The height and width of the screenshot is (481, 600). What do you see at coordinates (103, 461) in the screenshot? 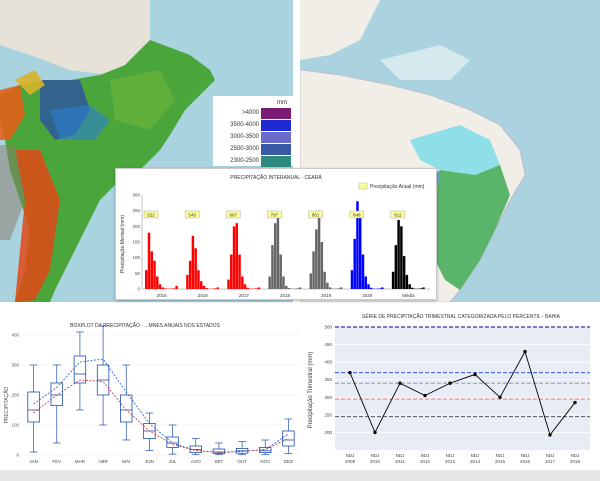
I see `x-tick-label: ABR` at bounding box center [103, 461].